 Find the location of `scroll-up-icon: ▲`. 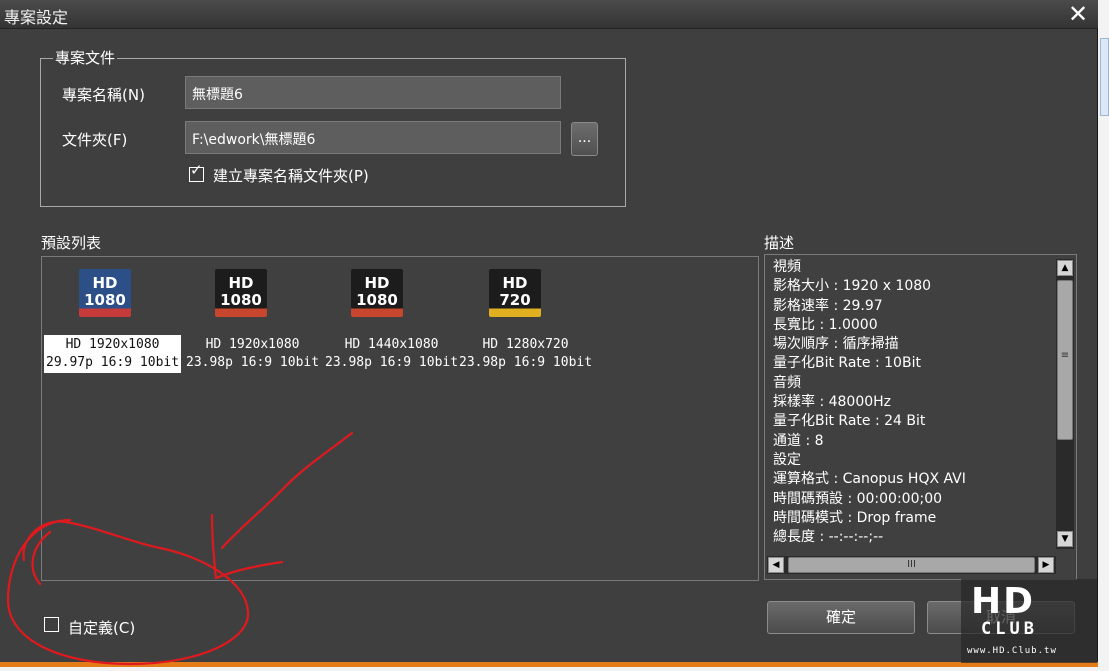

scroll-up-icon: ▲ is located at coordinates (1065, 268).